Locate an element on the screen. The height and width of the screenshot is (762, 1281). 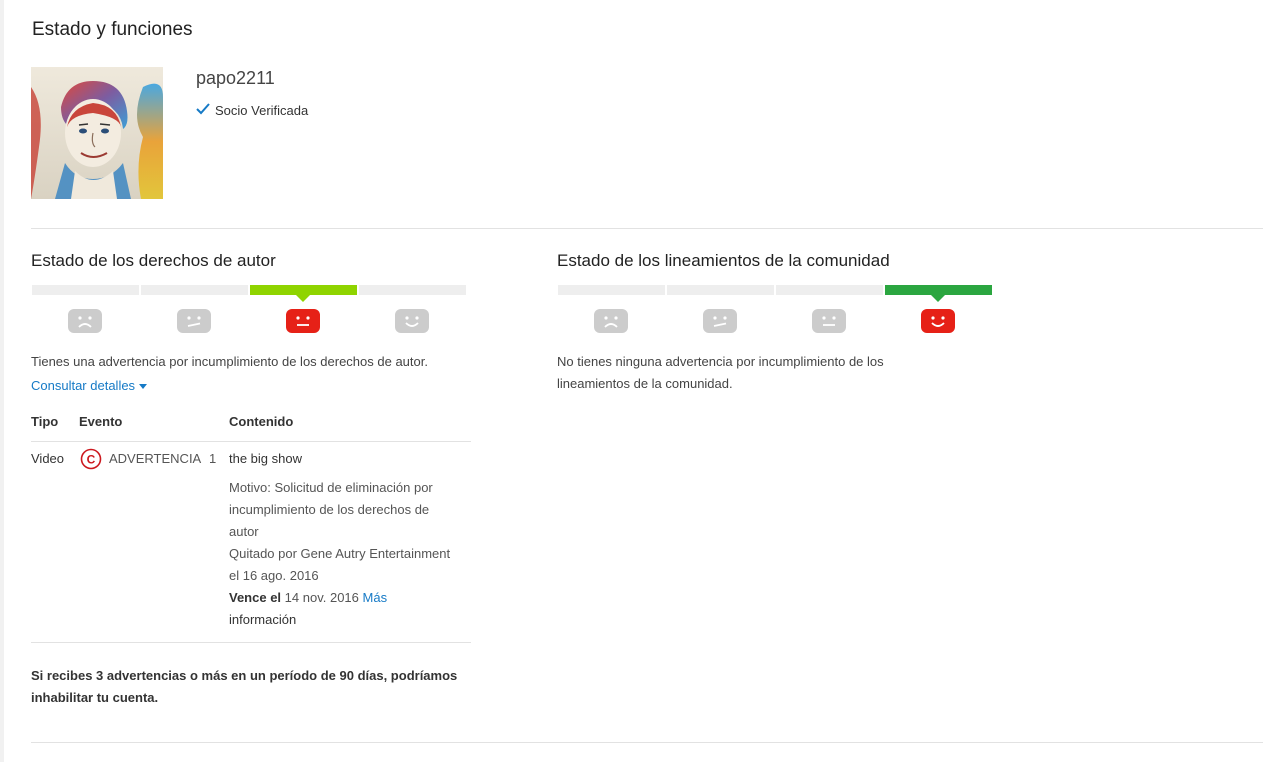
column-header-event: Evento is located at coordinates (101, 421).